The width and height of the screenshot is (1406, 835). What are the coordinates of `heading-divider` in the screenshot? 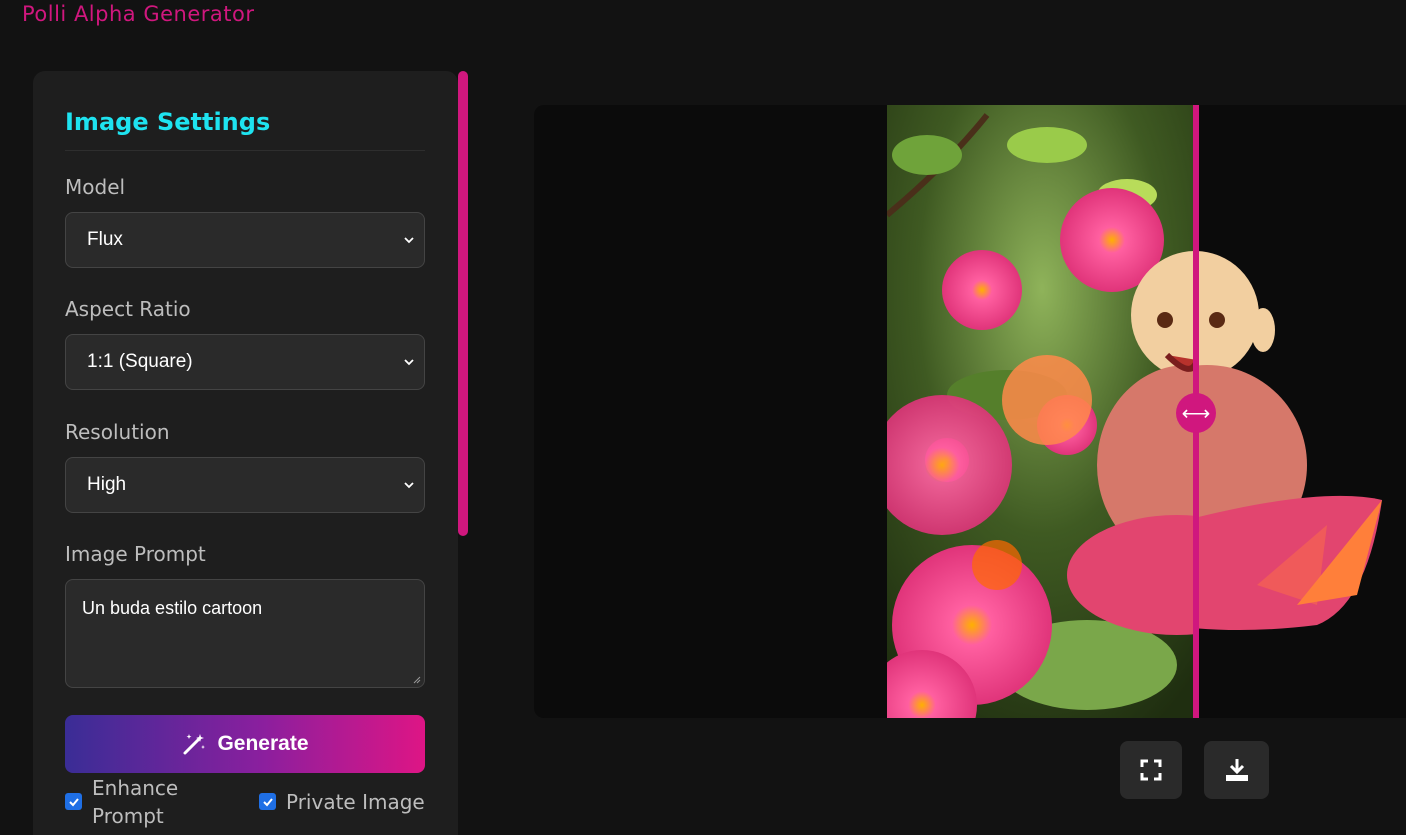 It's located at (245, 150).